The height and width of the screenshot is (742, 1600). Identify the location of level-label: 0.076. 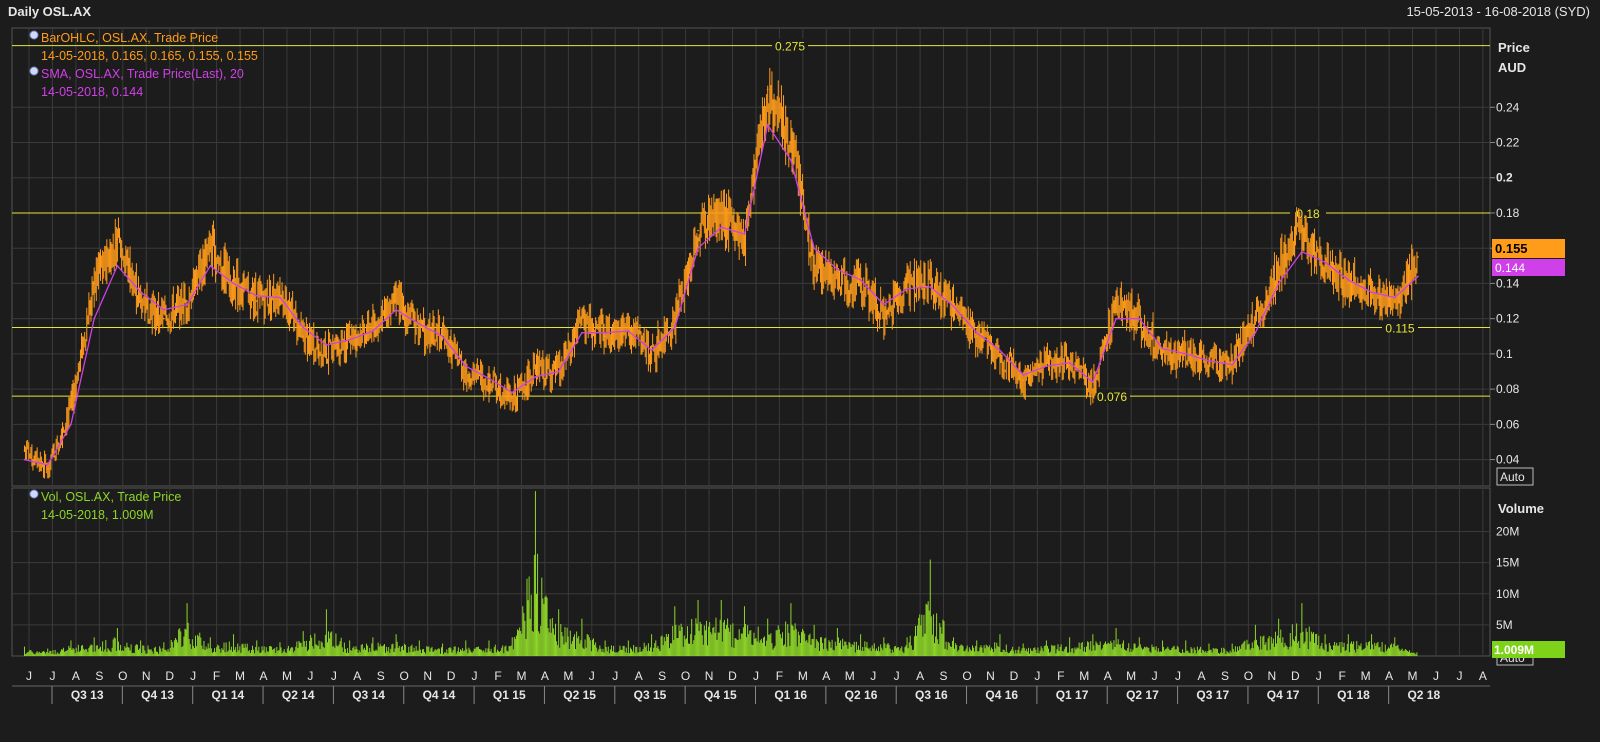
(1112, 397).